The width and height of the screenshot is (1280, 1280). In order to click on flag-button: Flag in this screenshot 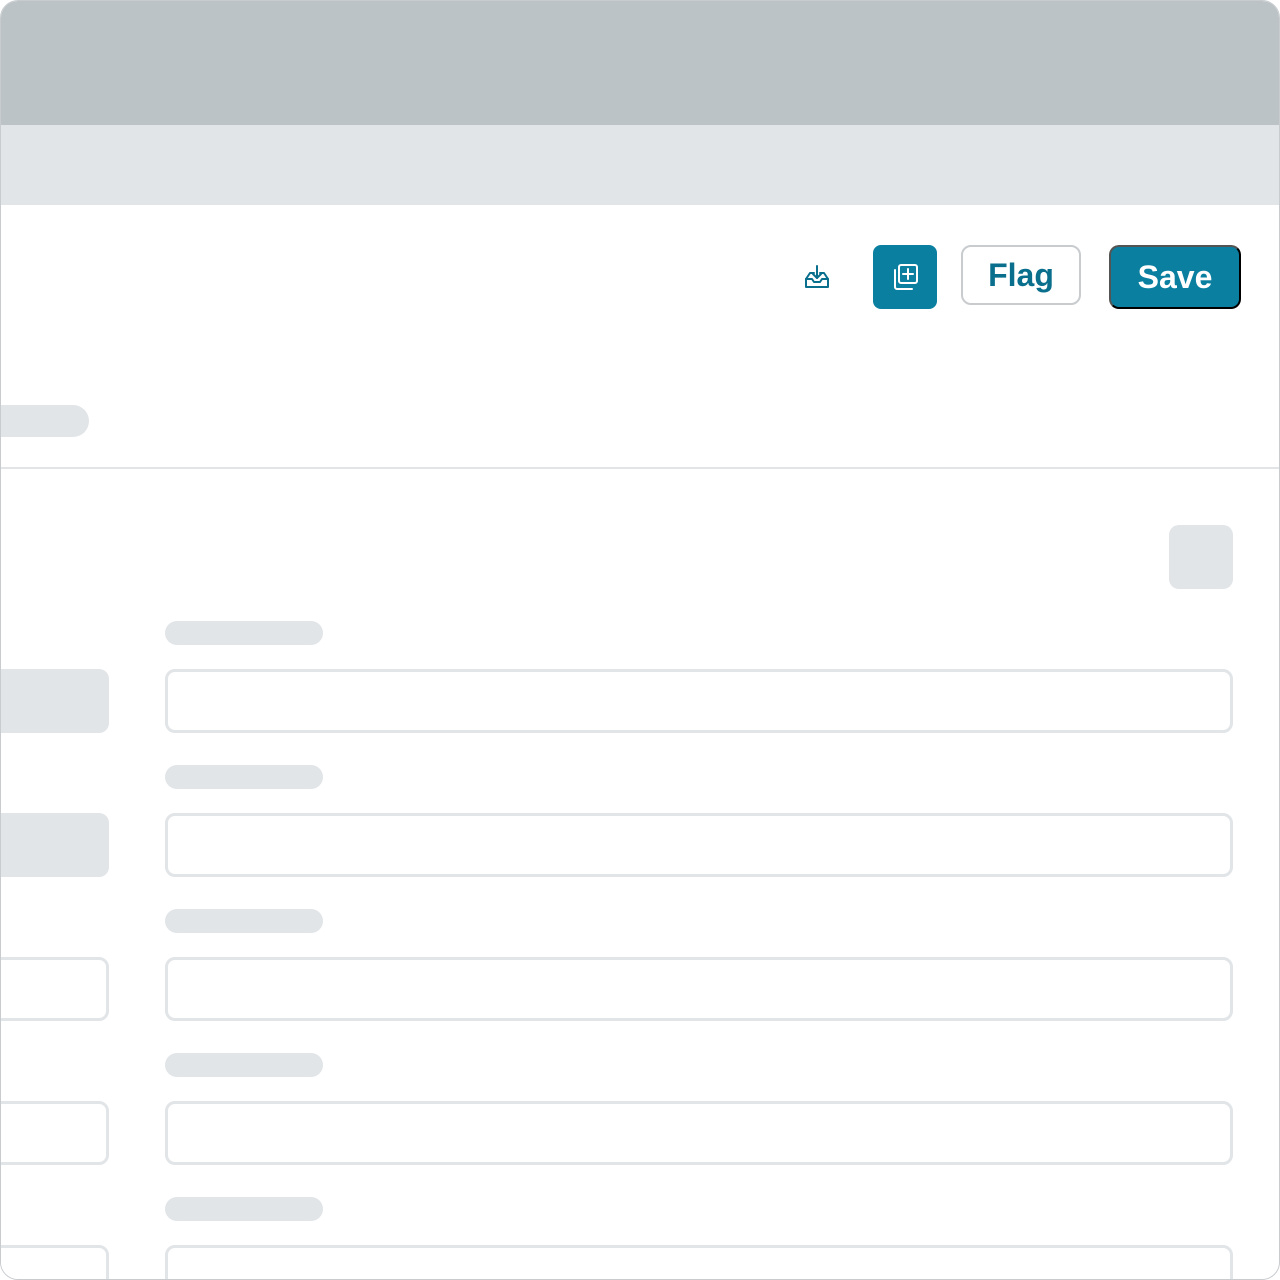, I will do `click(1021, 275)`.